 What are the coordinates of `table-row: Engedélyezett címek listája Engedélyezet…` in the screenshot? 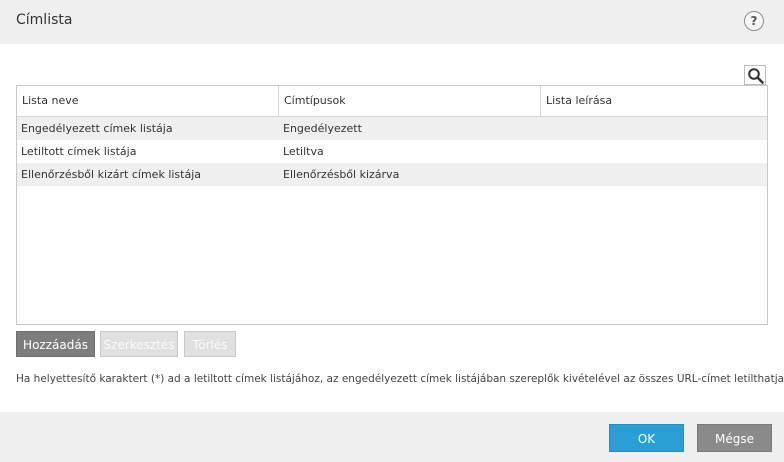 It's located at (392, 128).